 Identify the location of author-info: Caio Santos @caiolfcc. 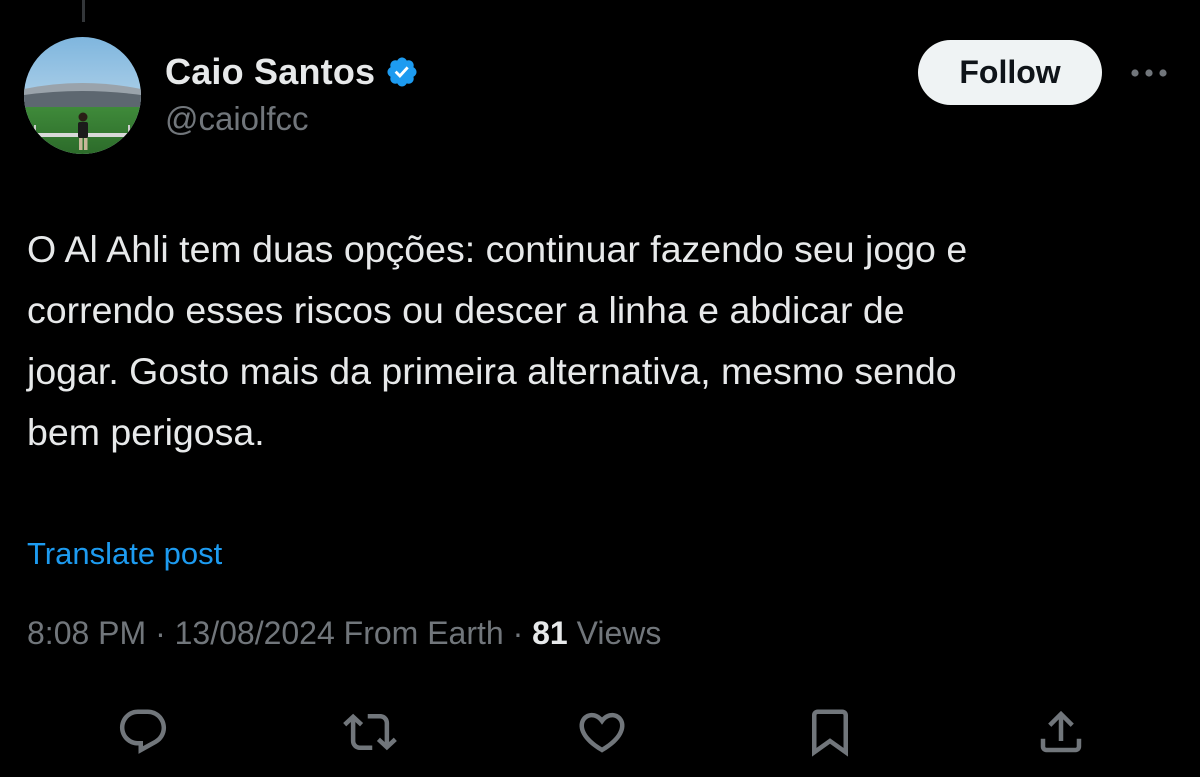
(292, 94).